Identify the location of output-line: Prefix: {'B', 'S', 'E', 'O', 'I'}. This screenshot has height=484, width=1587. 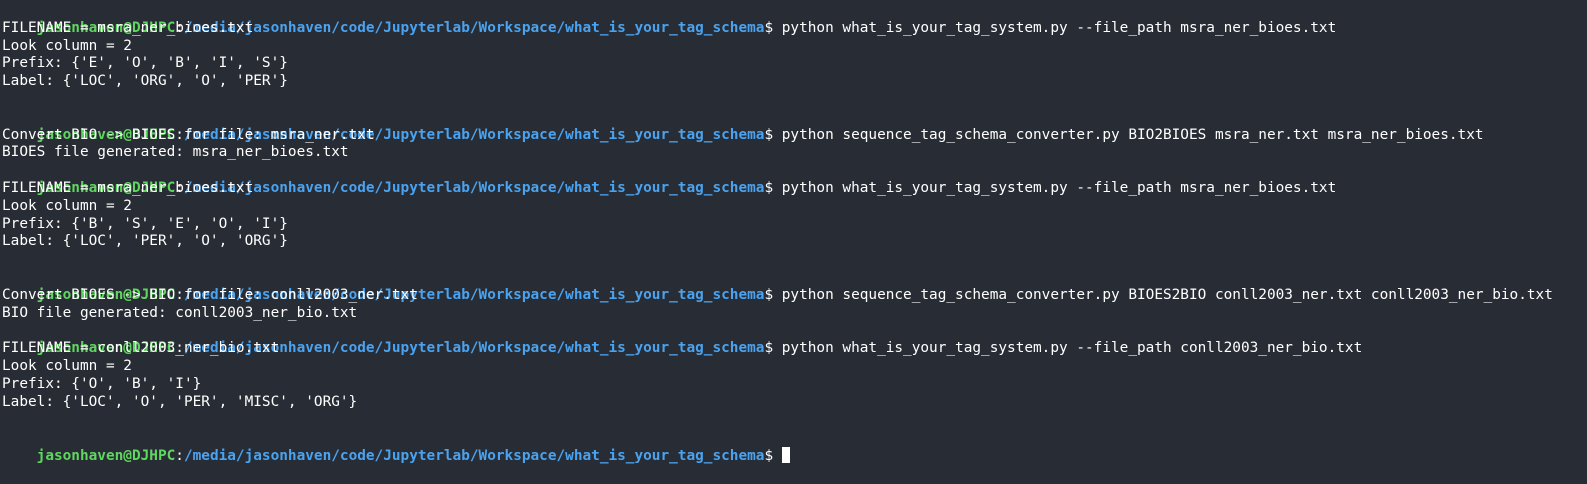
(145, 223).